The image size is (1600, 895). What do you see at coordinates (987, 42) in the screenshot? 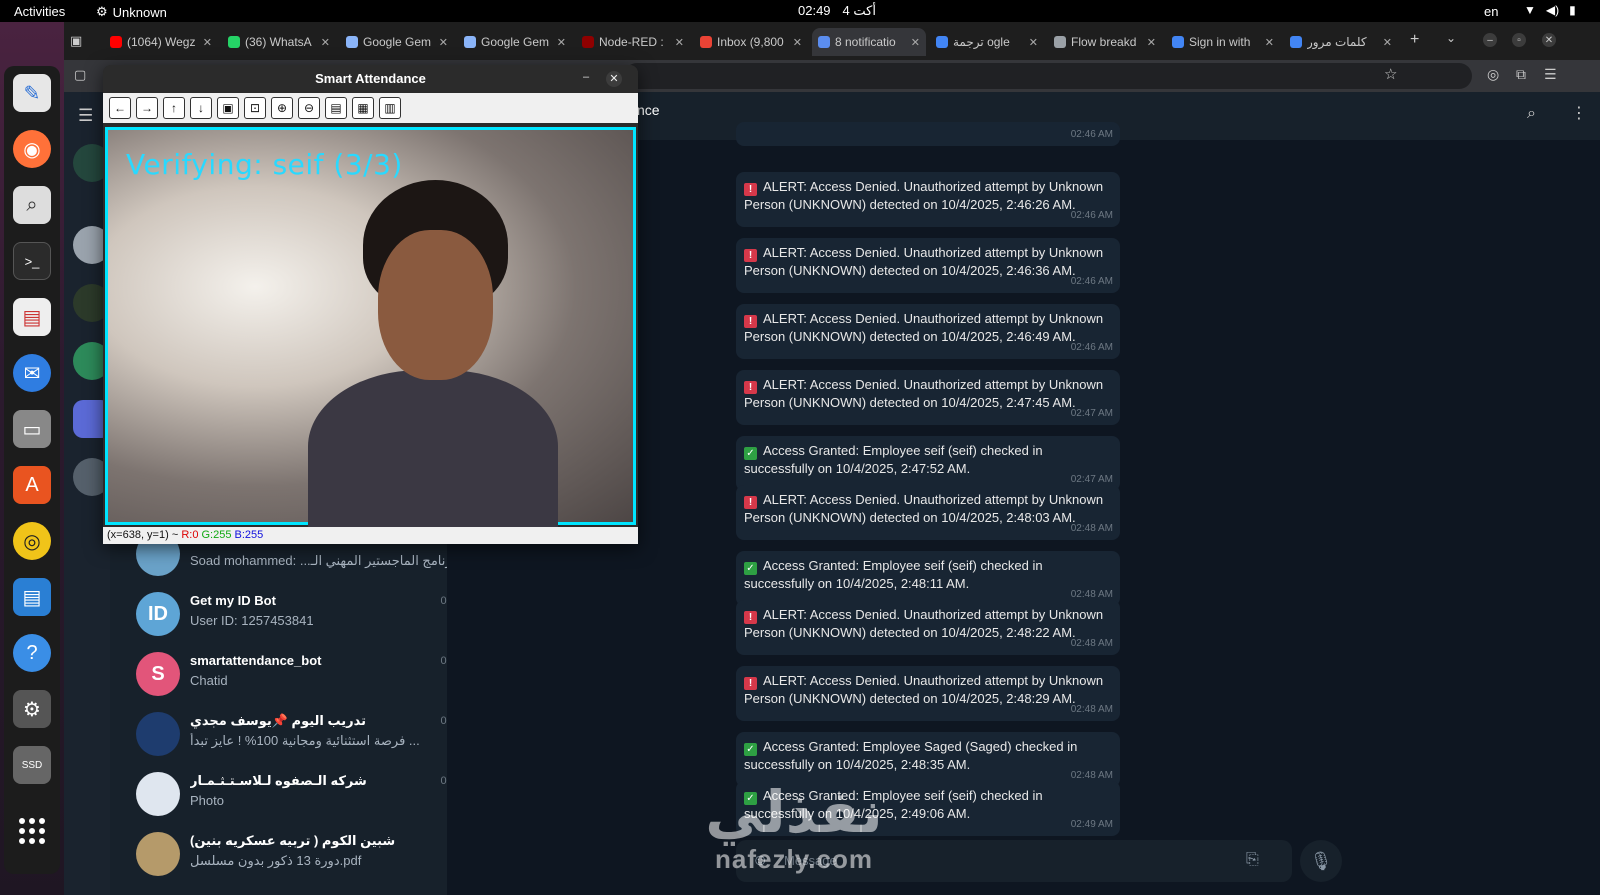
I see `browser-tab: ترجمة ogle ✕` at bounding box center [987, 42].